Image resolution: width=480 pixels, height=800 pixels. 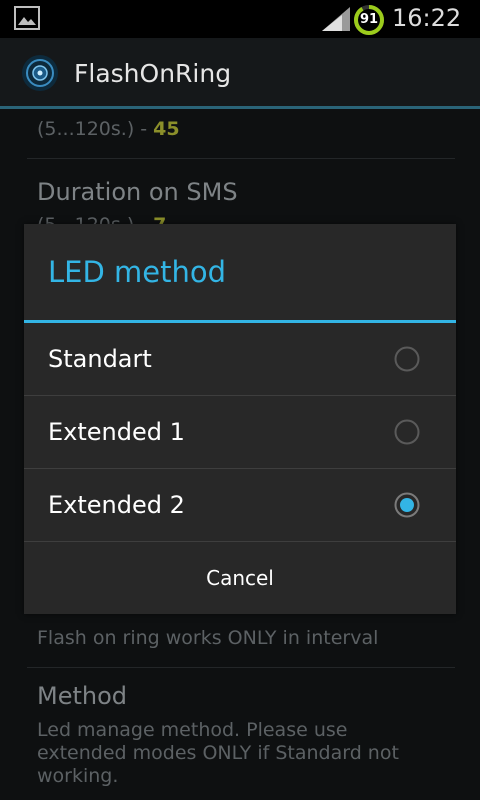 I want to click on signal-icon, so click(x=336, y=19).